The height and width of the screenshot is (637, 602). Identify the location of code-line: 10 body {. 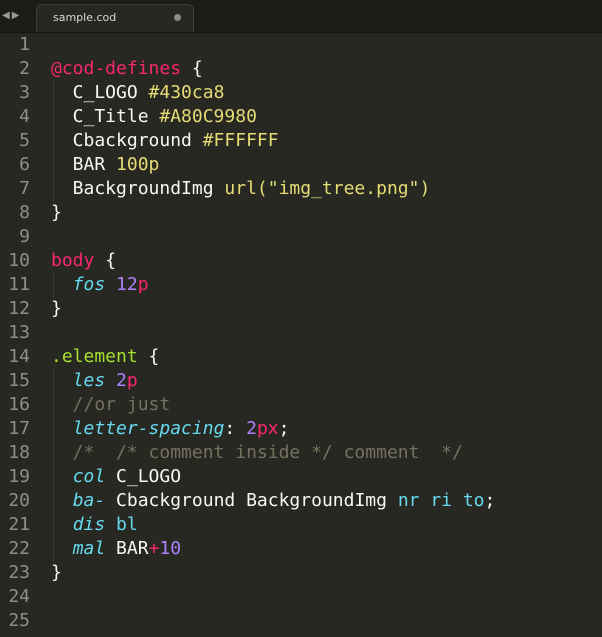
(301, 261).